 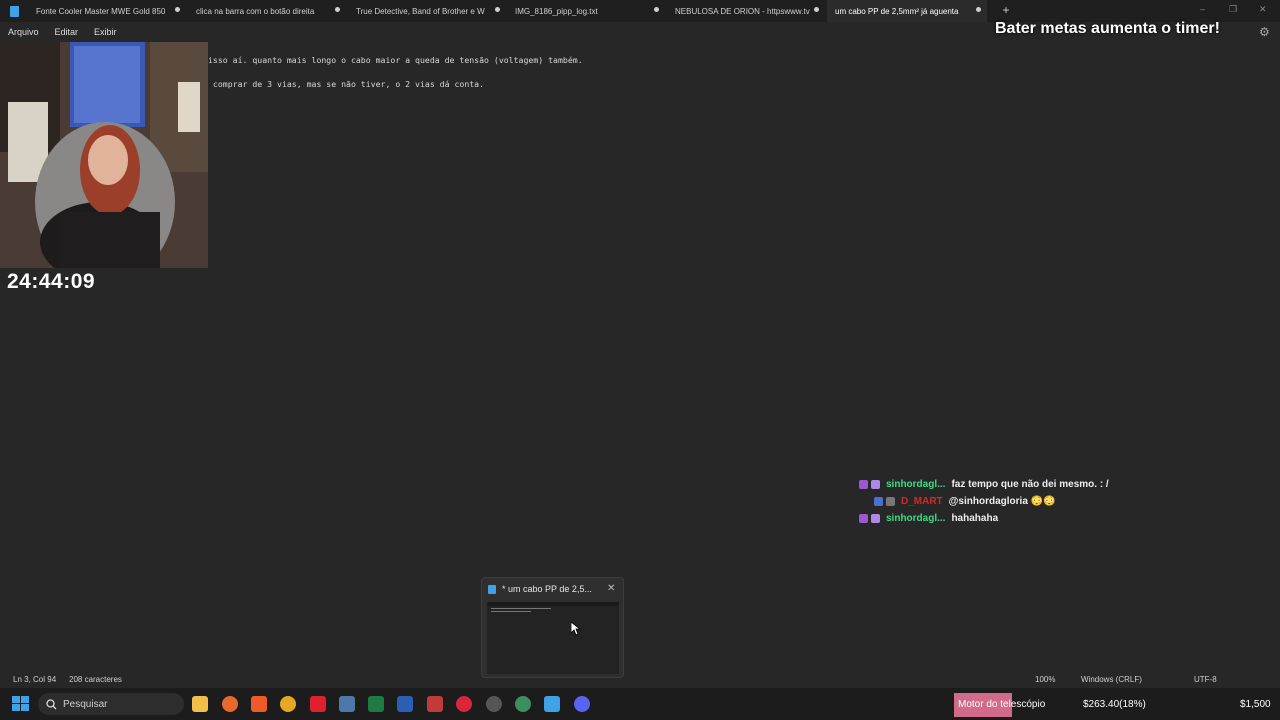 I want to click on tab-label: True Detective, Band of Brother e W, so click(x=420, y=11).